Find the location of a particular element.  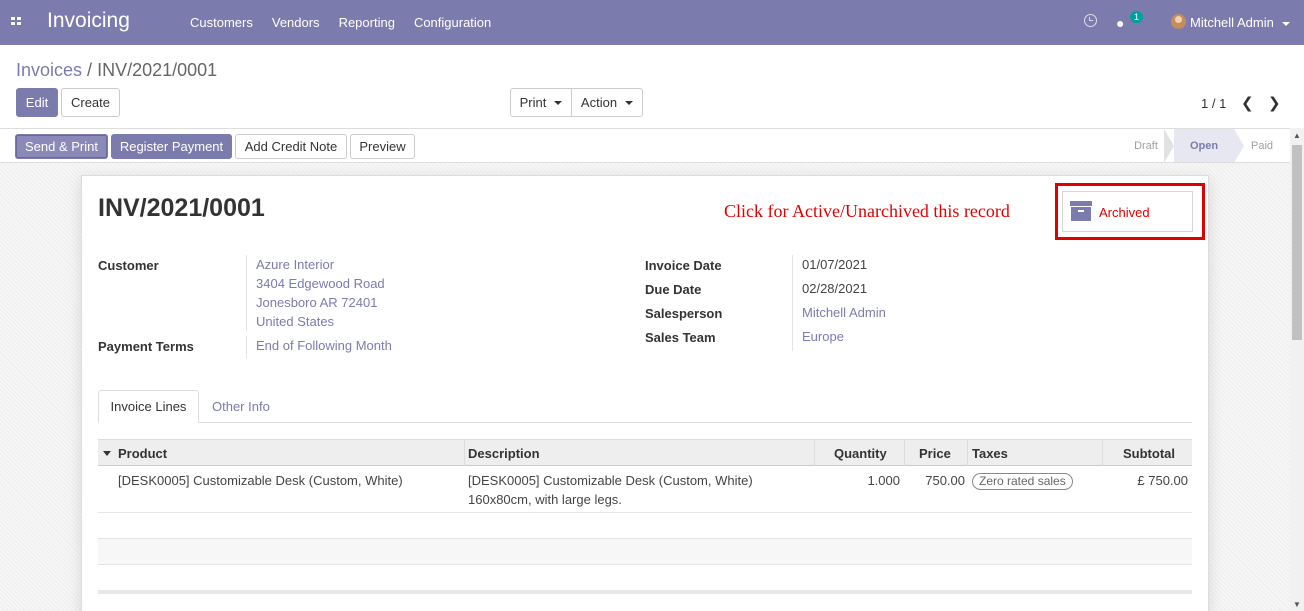

chat-icon: ● is located at coordinates (1120, 23).